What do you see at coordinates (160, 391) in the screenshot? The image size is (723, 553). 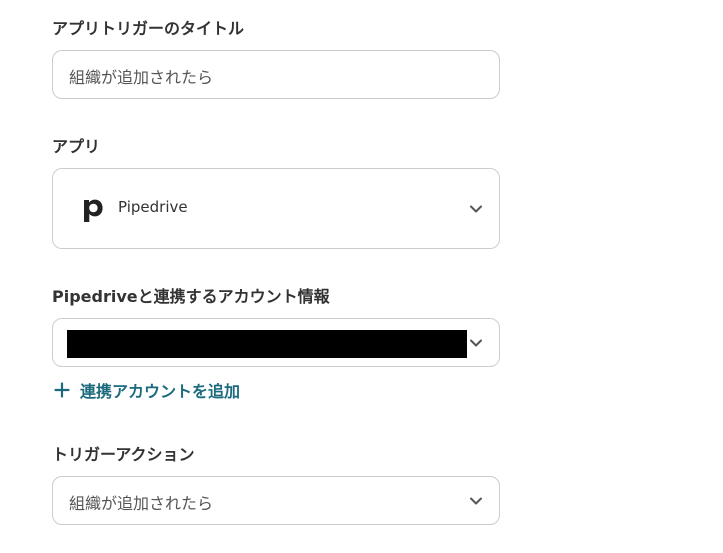 I see `add-linked-account-label: 連携アカウントを追加` at bounding box center [160, 391].